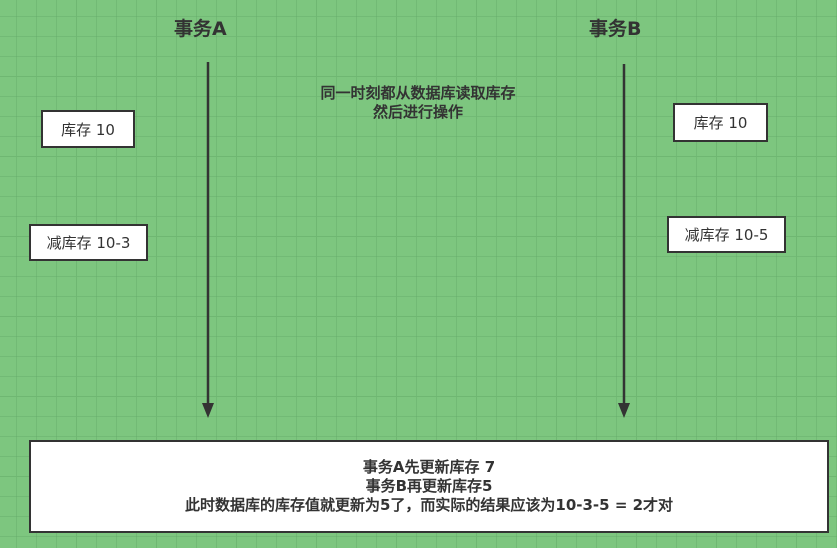  I want to click on result-line-2: 事务B再更新库存5, so click(429, 486).